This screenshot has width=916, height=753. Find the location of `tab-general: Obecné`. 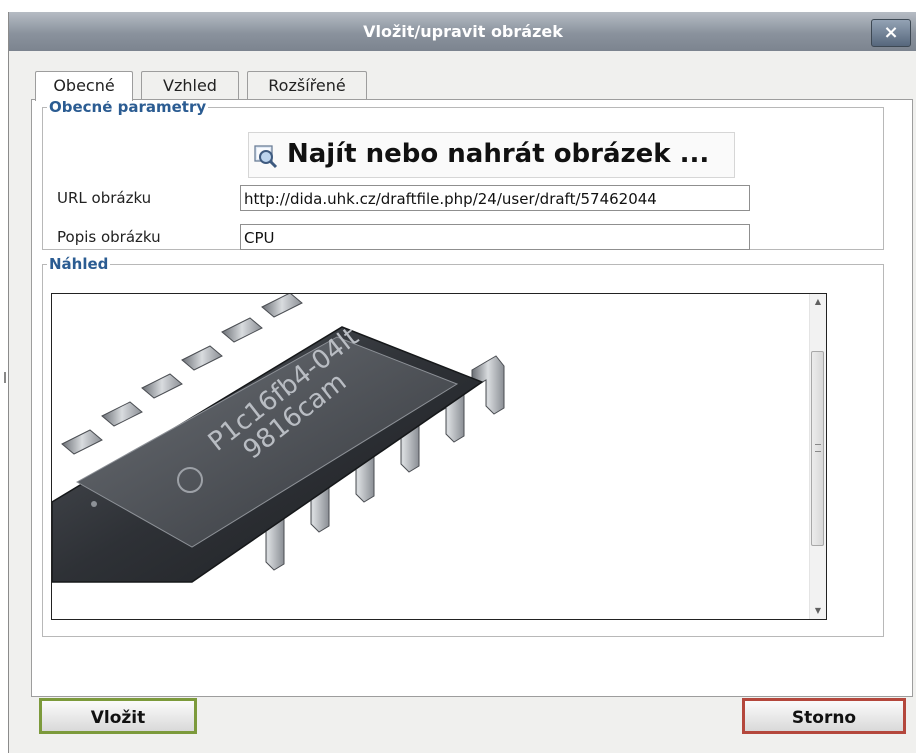

tab-general: Obecné is located at coordinates (84, 86).